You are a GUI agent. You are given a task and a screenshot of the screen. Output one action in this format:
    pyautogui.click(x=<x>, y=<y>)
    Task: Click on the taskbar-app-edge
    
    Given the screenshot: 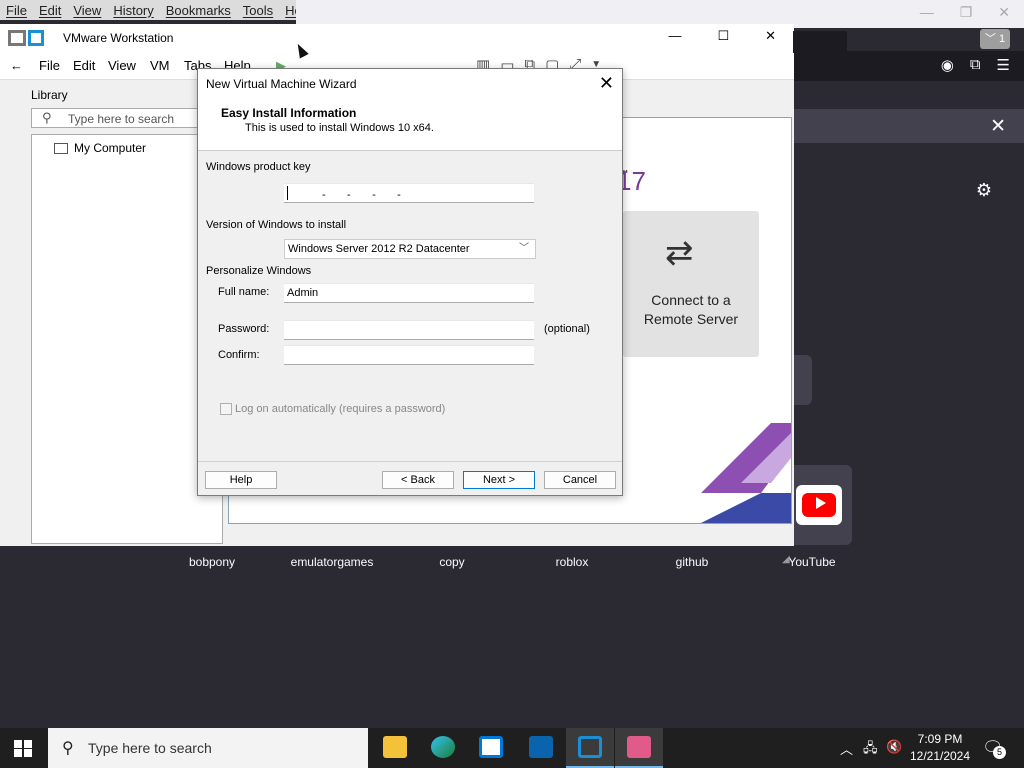 What is the action you would take?
    pyautogui.click(x=443, y=748)
    